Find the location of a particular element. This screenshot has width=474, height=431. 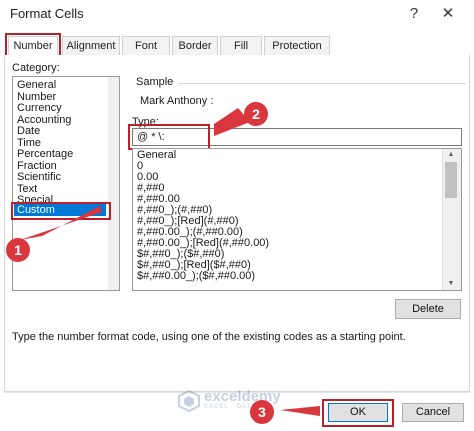

step-2-badge: 2 is located at coordinates (256, 114).